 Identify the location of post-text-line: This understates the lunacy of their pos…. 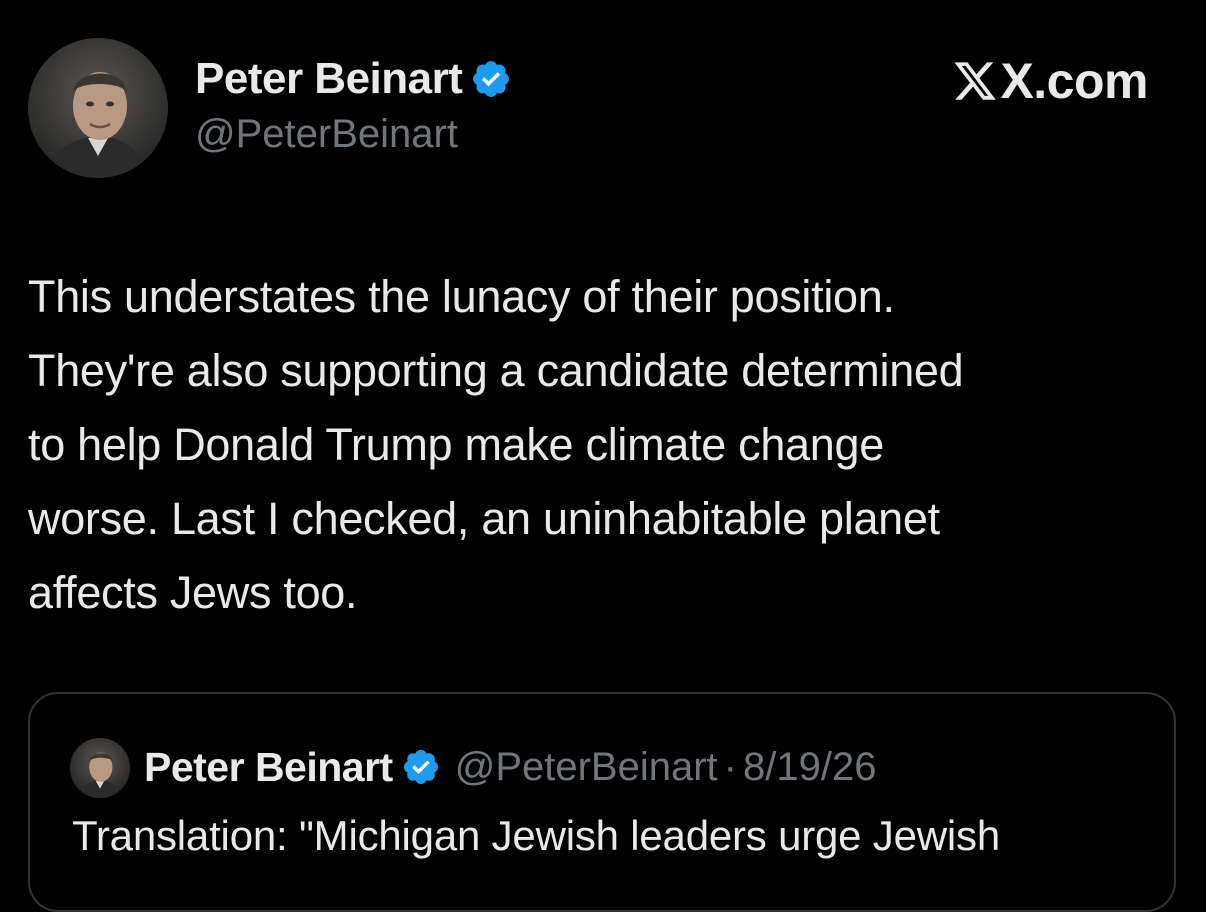
(461, 296).